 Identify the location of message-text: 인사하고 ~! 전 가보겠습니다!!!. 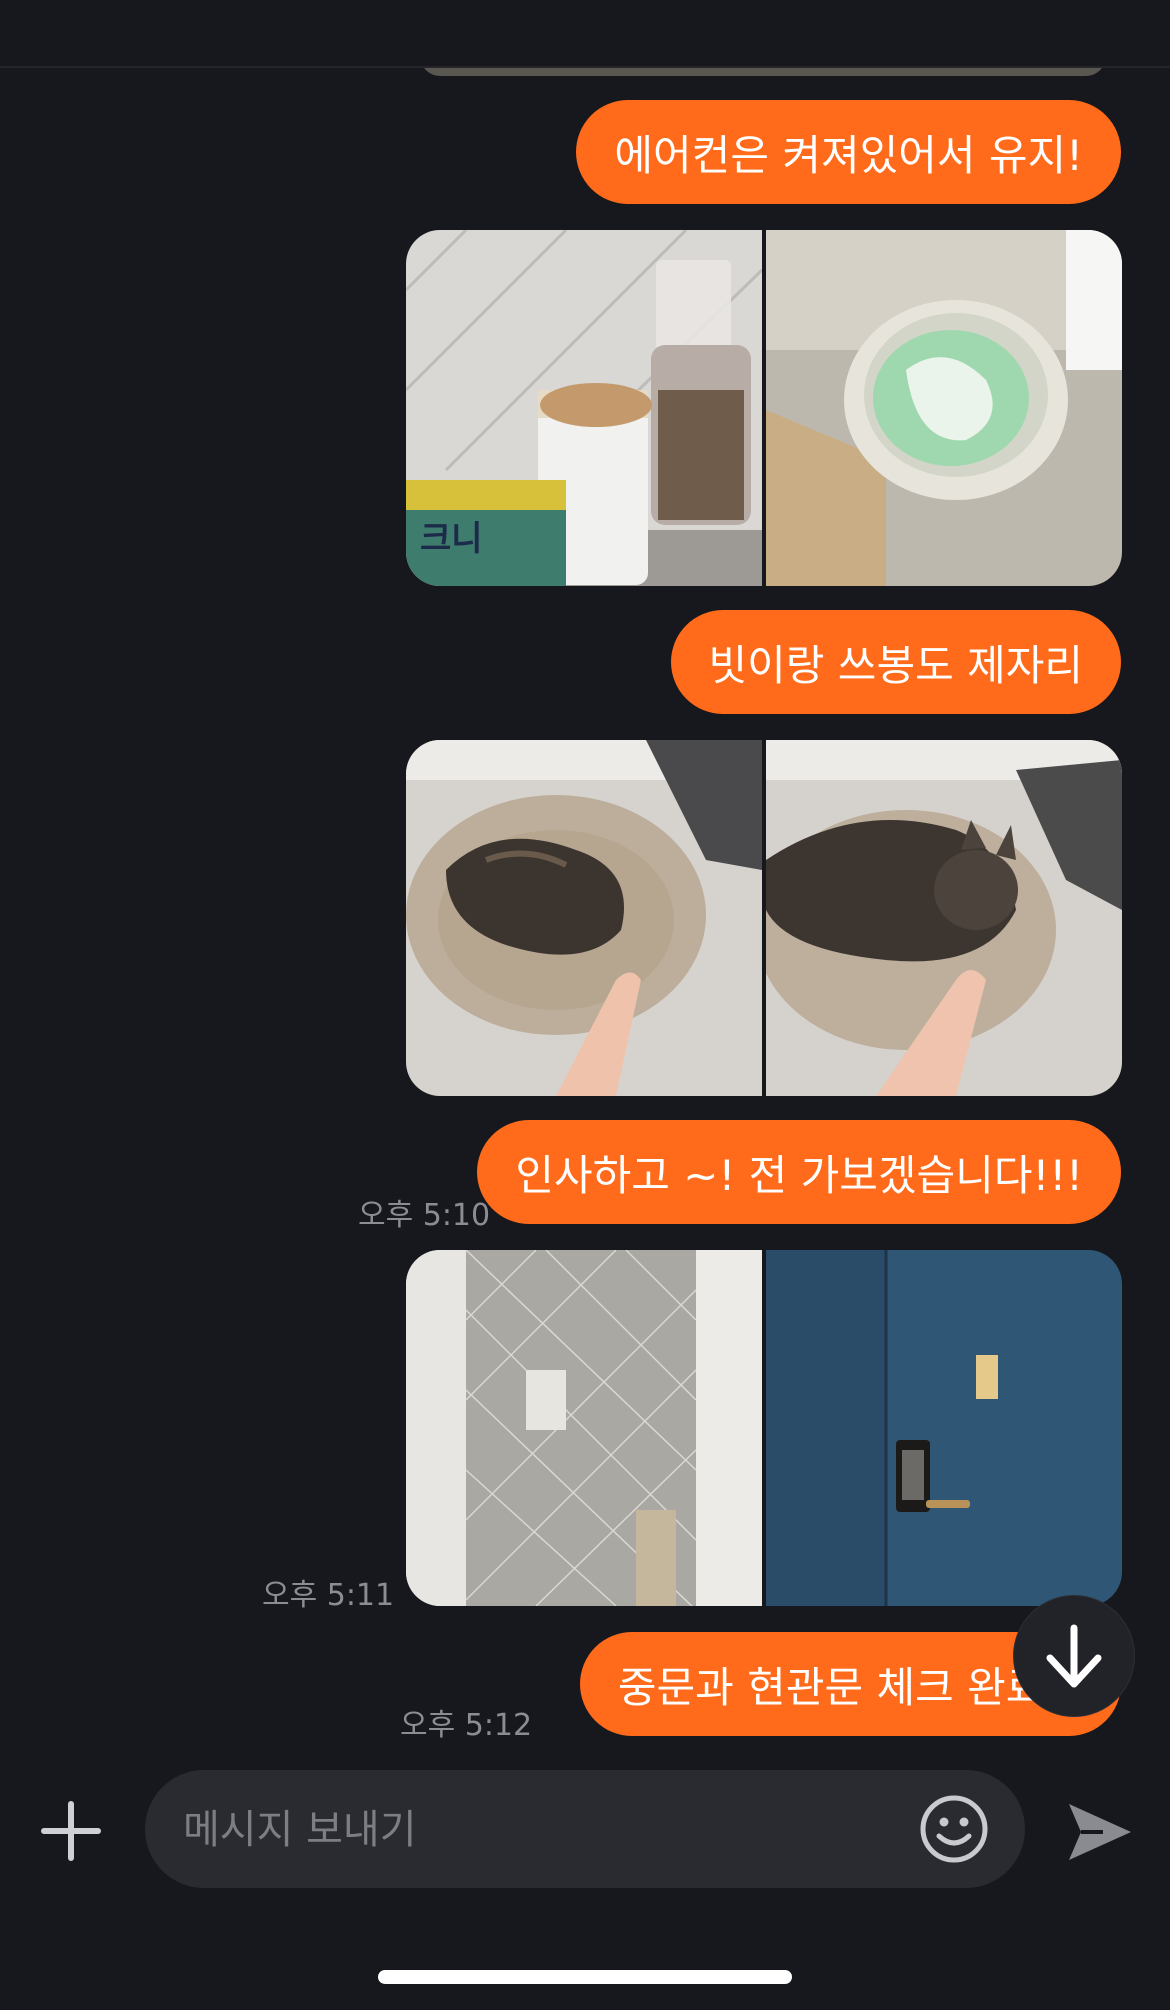
(799, 1175).